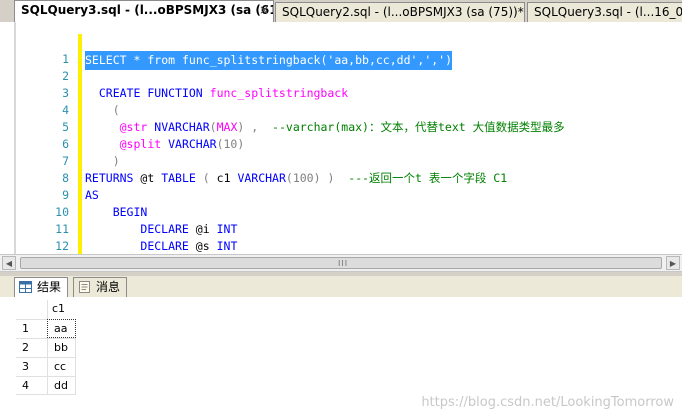 This screenshot has width=682, height=418. I want to click on code-text: @split VARCHAR(10), so click(165, 144).